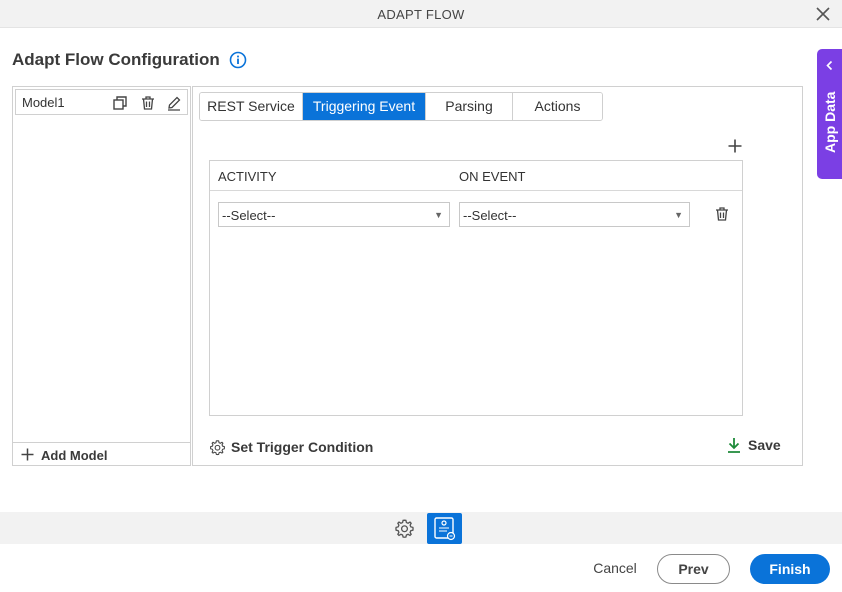 This screenshot has height=592, width=842. Describe the element at coordinates (490, 215) in the screenshot. I see `on-event-select-value: --Select--` at that location.